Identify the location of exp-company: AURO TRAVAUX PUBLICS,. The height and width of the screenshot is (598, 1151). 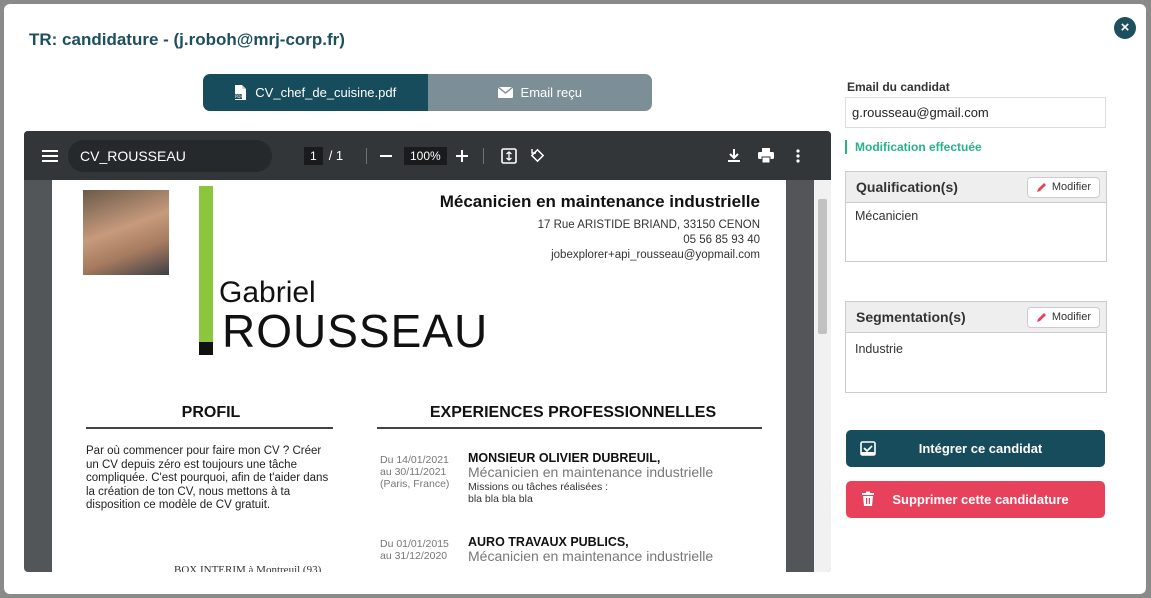
(548, 542).